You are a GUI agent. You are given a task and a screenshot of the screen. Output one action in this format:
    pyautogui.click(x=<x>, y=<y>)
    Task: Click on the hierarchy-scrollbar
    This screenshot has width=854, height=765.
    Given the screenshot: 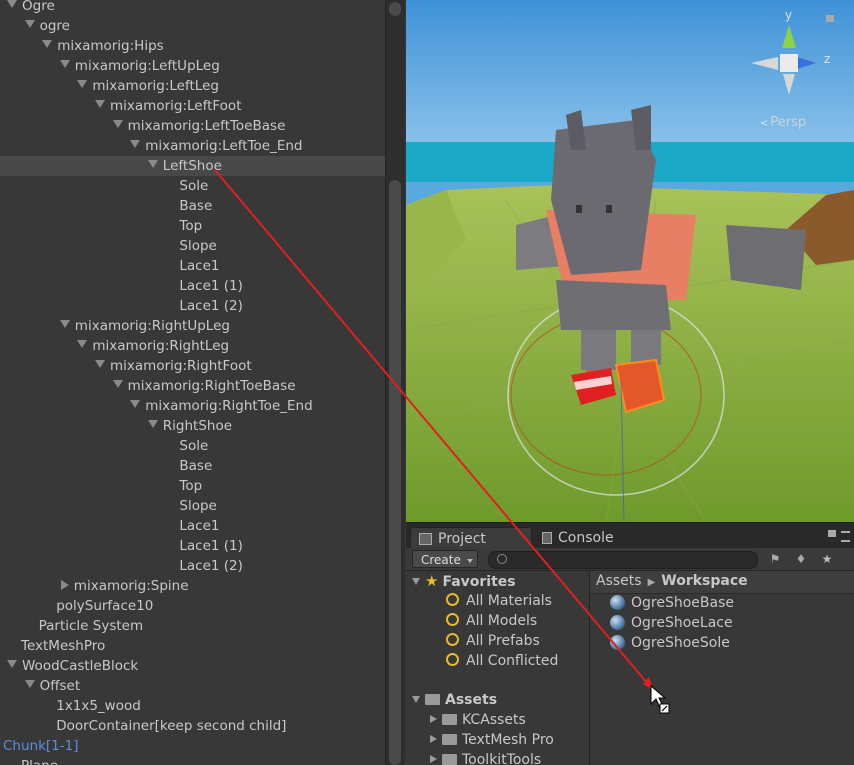 What is the action you would take?
    pyautogui.click(x=395, y=382)
    